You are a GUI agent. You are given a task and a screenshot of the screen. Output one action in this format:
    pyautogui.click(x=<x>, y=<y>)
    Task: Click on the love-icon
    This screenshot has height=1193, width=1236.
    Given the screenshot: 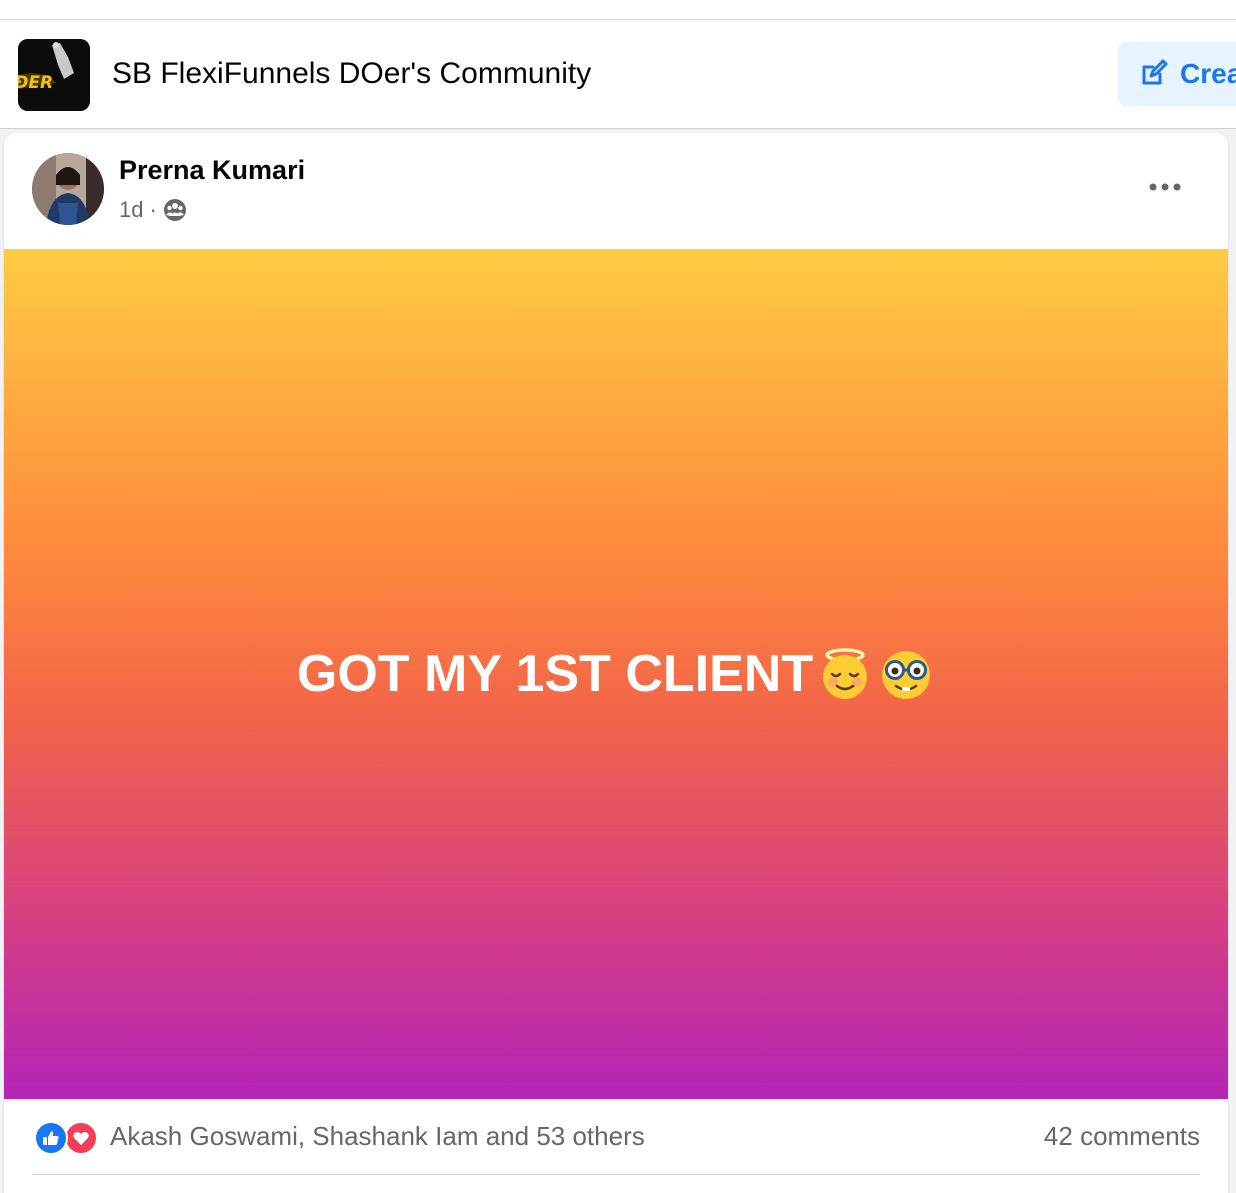 What is the action you would take?
    pyautogui.click(x=81, y=1138)
    